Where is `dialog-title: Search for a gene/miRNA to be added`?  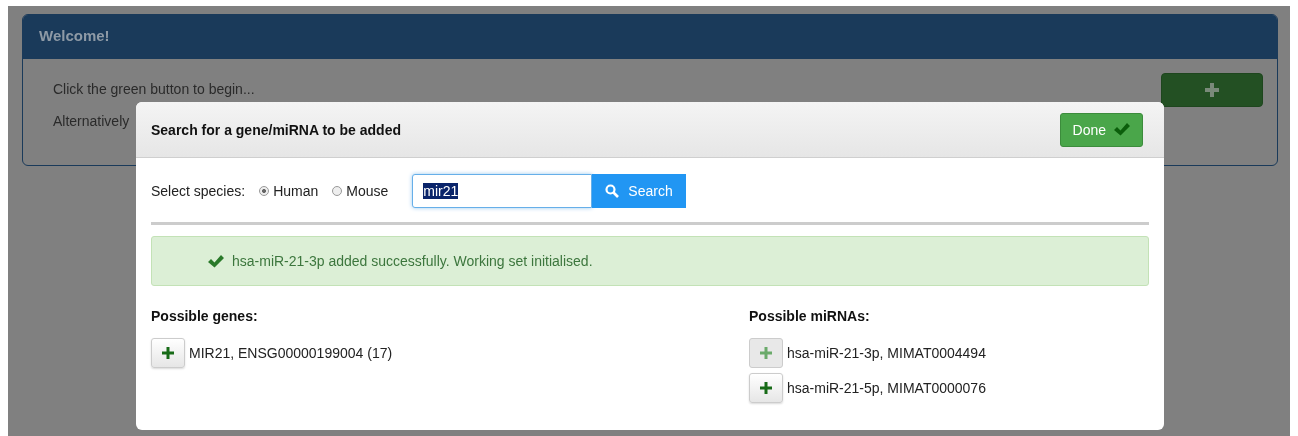 dialog-title: Search for a gene/miRNA to be added is located at coordinates (276, 129).